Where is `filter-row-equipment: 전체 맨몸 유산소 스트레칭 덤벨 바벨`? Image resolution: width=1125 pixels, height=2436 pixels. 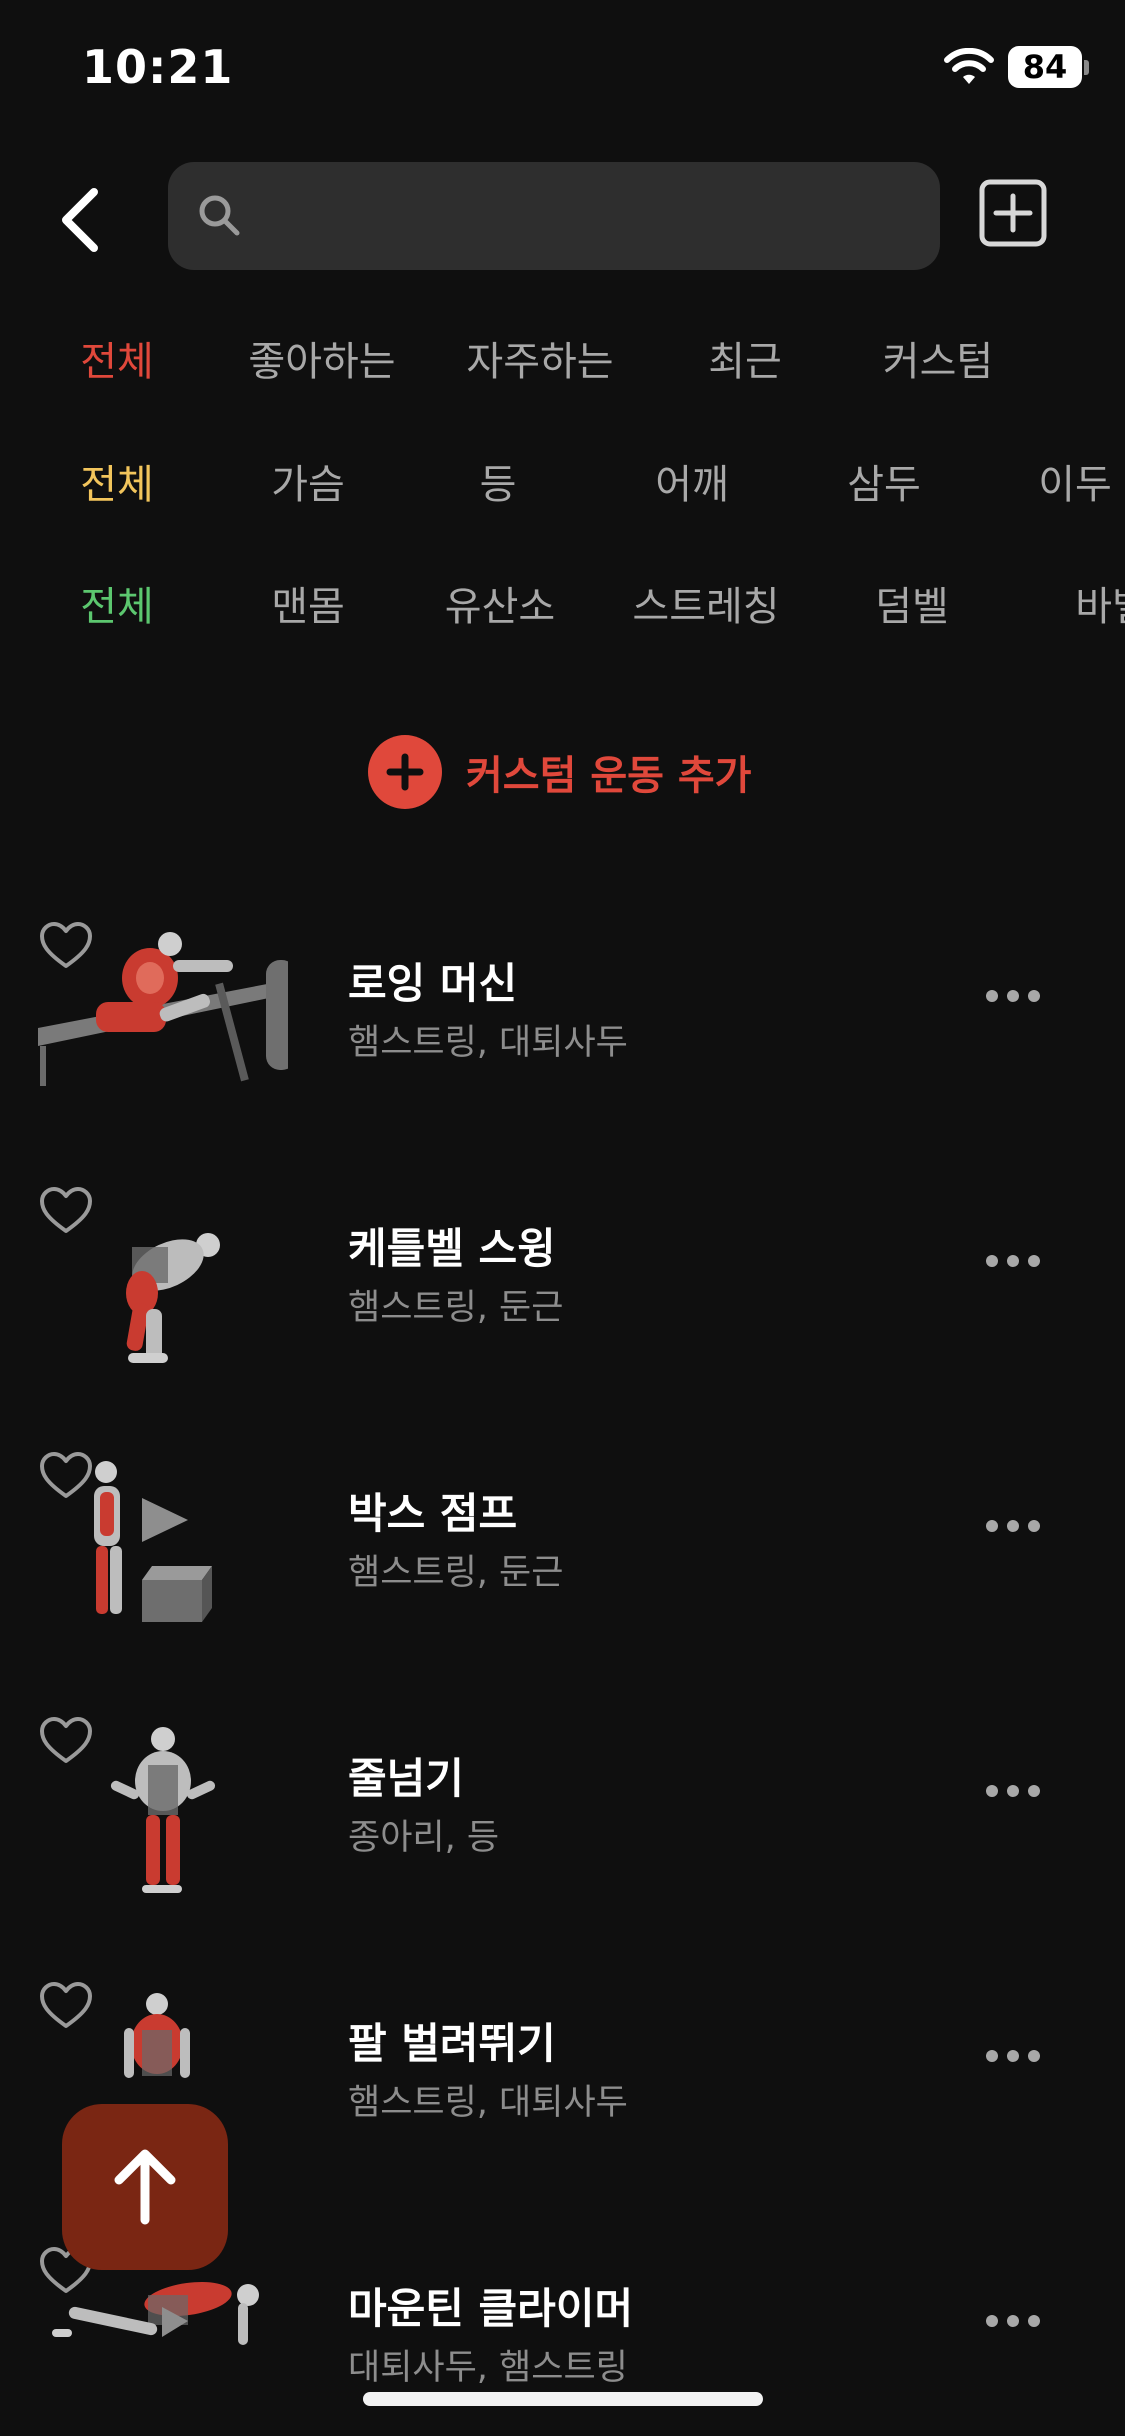
filter-row-equipment: 전체 맨몸 유산소 스트레칭 덤벨 바벨 is located at coordinates (562, 607).